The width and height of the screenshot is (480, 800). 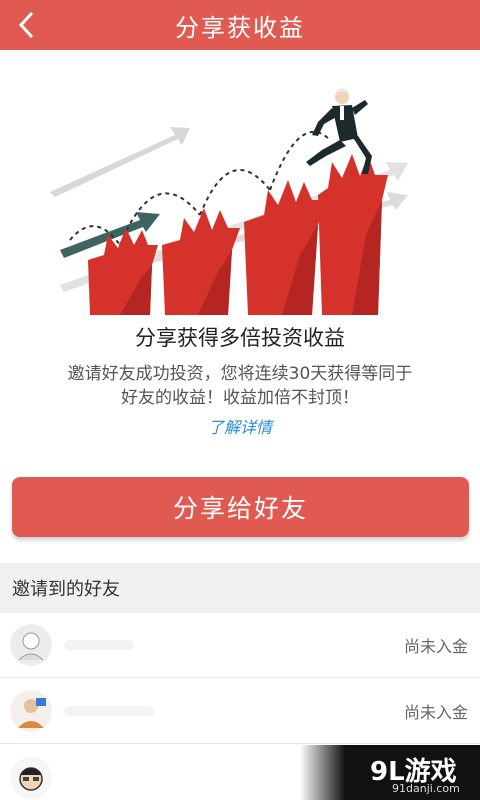 What do you see at coordinates (27, 25) in the screenshot?
I see `chevron-left-icon` at bounding box center [27, 25].